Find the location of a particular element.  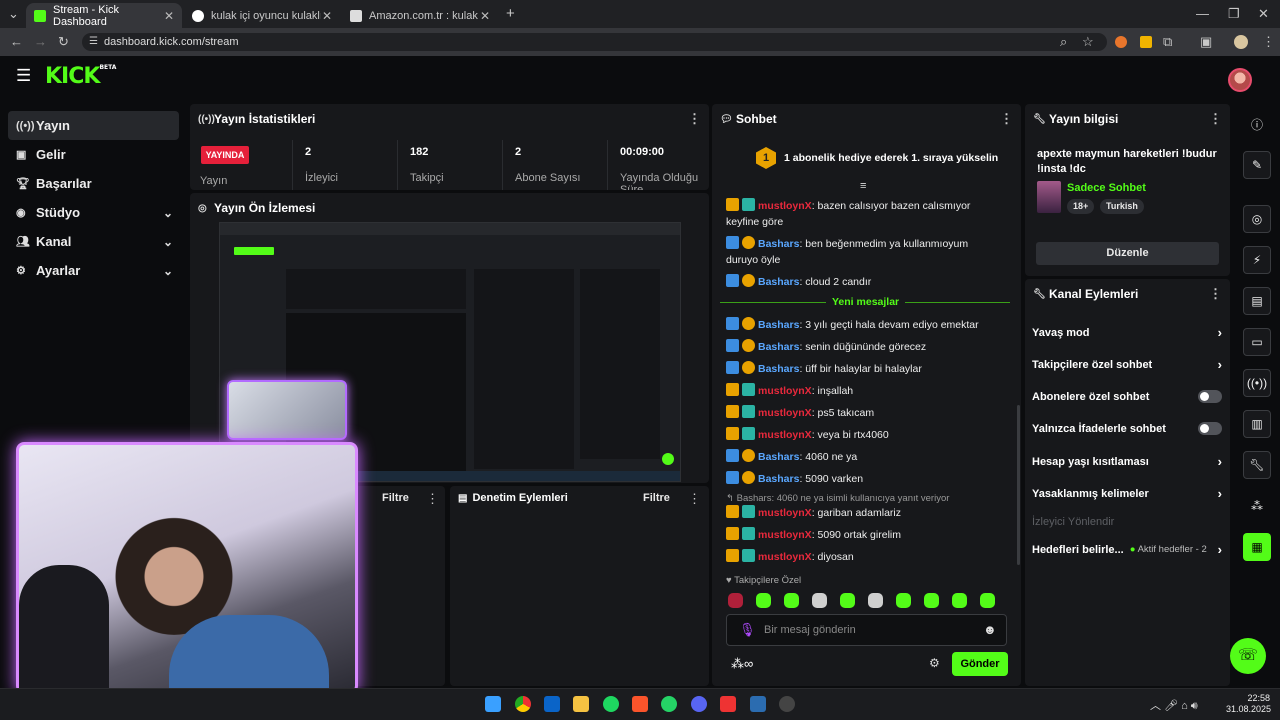

extensions-puzzle-icon: ⧉ is located at coordinates (1167, 42).